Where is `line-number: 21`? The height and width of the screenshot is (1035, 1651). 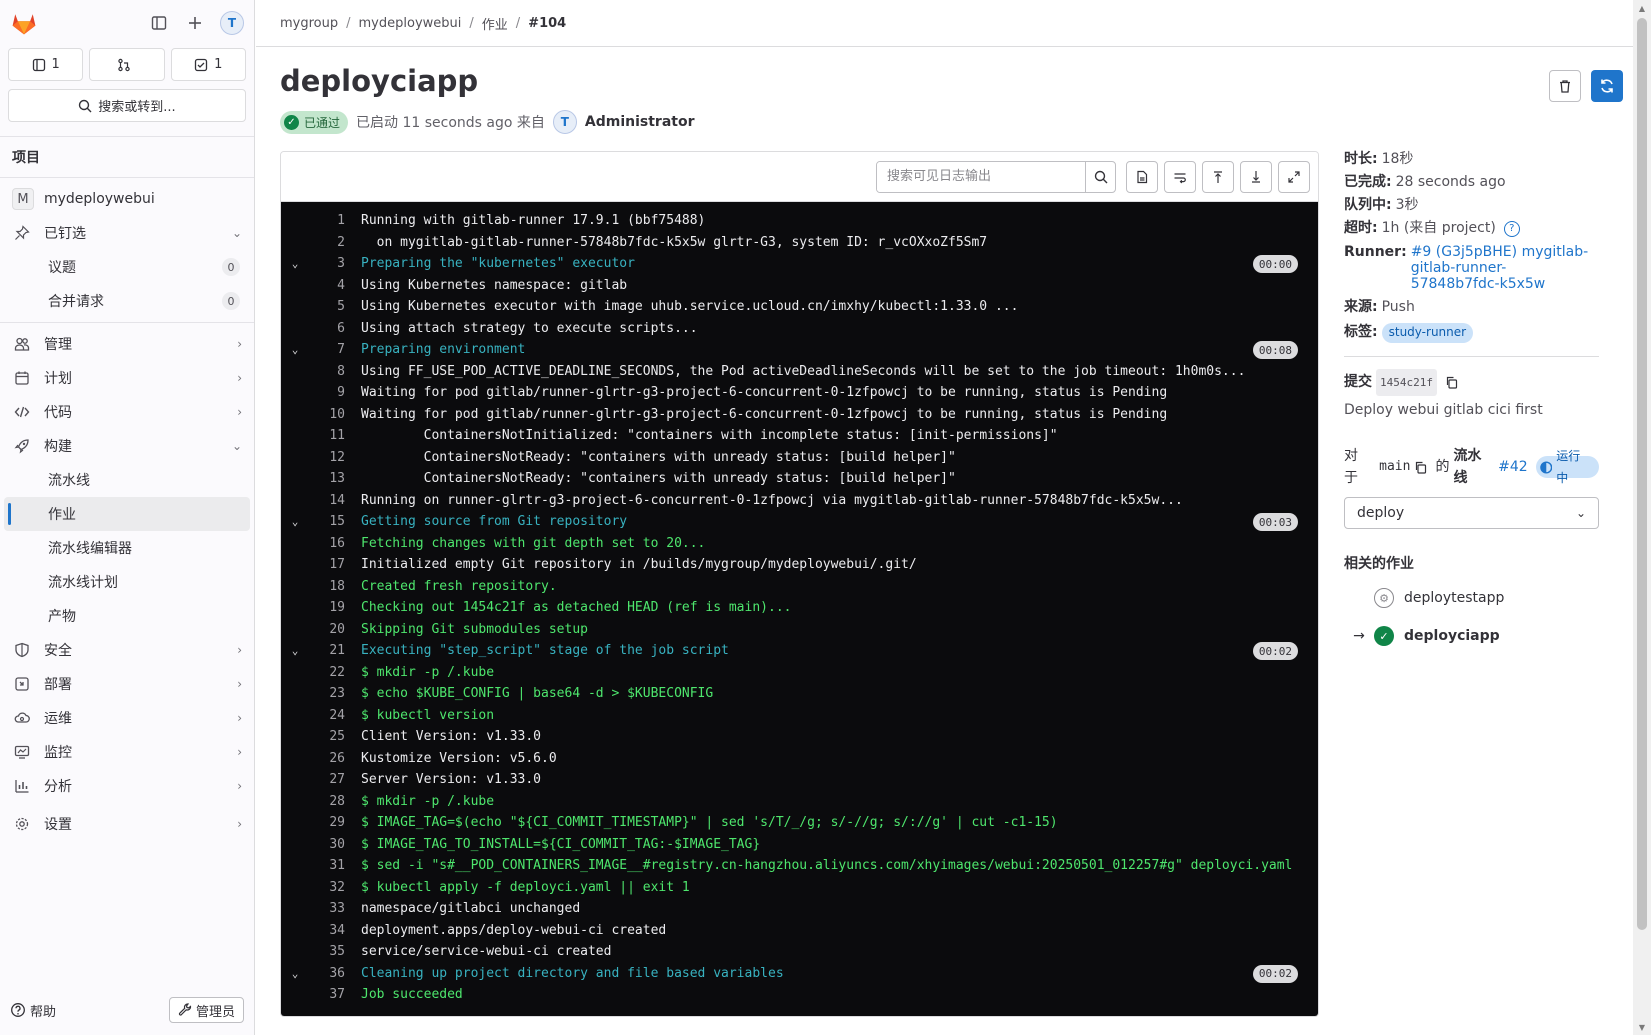 line-number: 21 is located at coordinates (335, 650).